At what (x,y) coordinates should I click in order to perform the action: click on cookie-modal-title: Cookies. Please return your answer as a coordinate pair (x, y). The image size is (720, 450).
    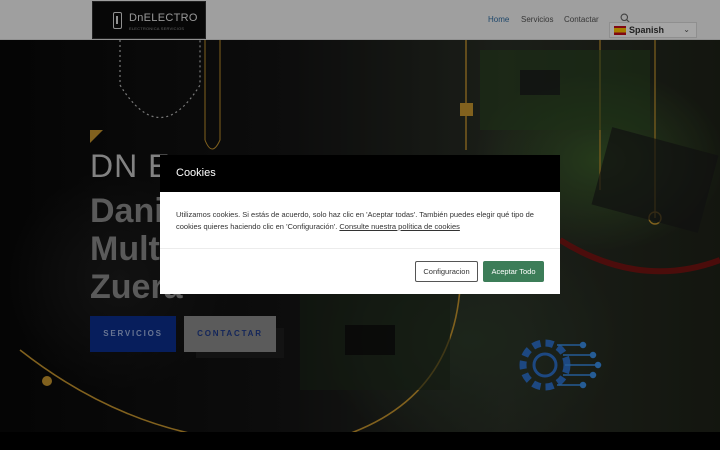
    Looking at the image, I should click on (196, 173).